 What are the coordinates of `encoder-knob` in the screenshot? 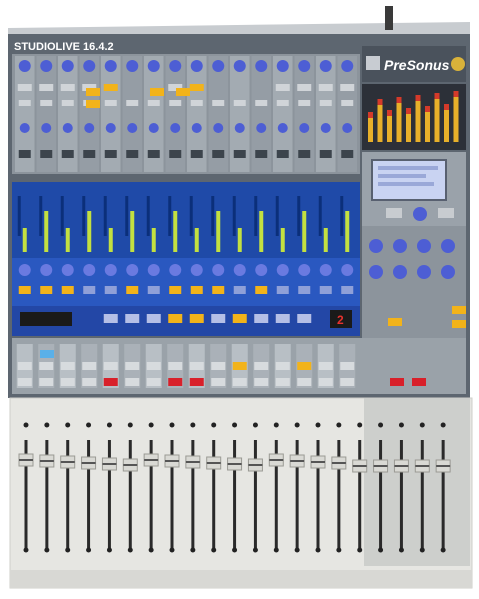 It's located at (420, 214).